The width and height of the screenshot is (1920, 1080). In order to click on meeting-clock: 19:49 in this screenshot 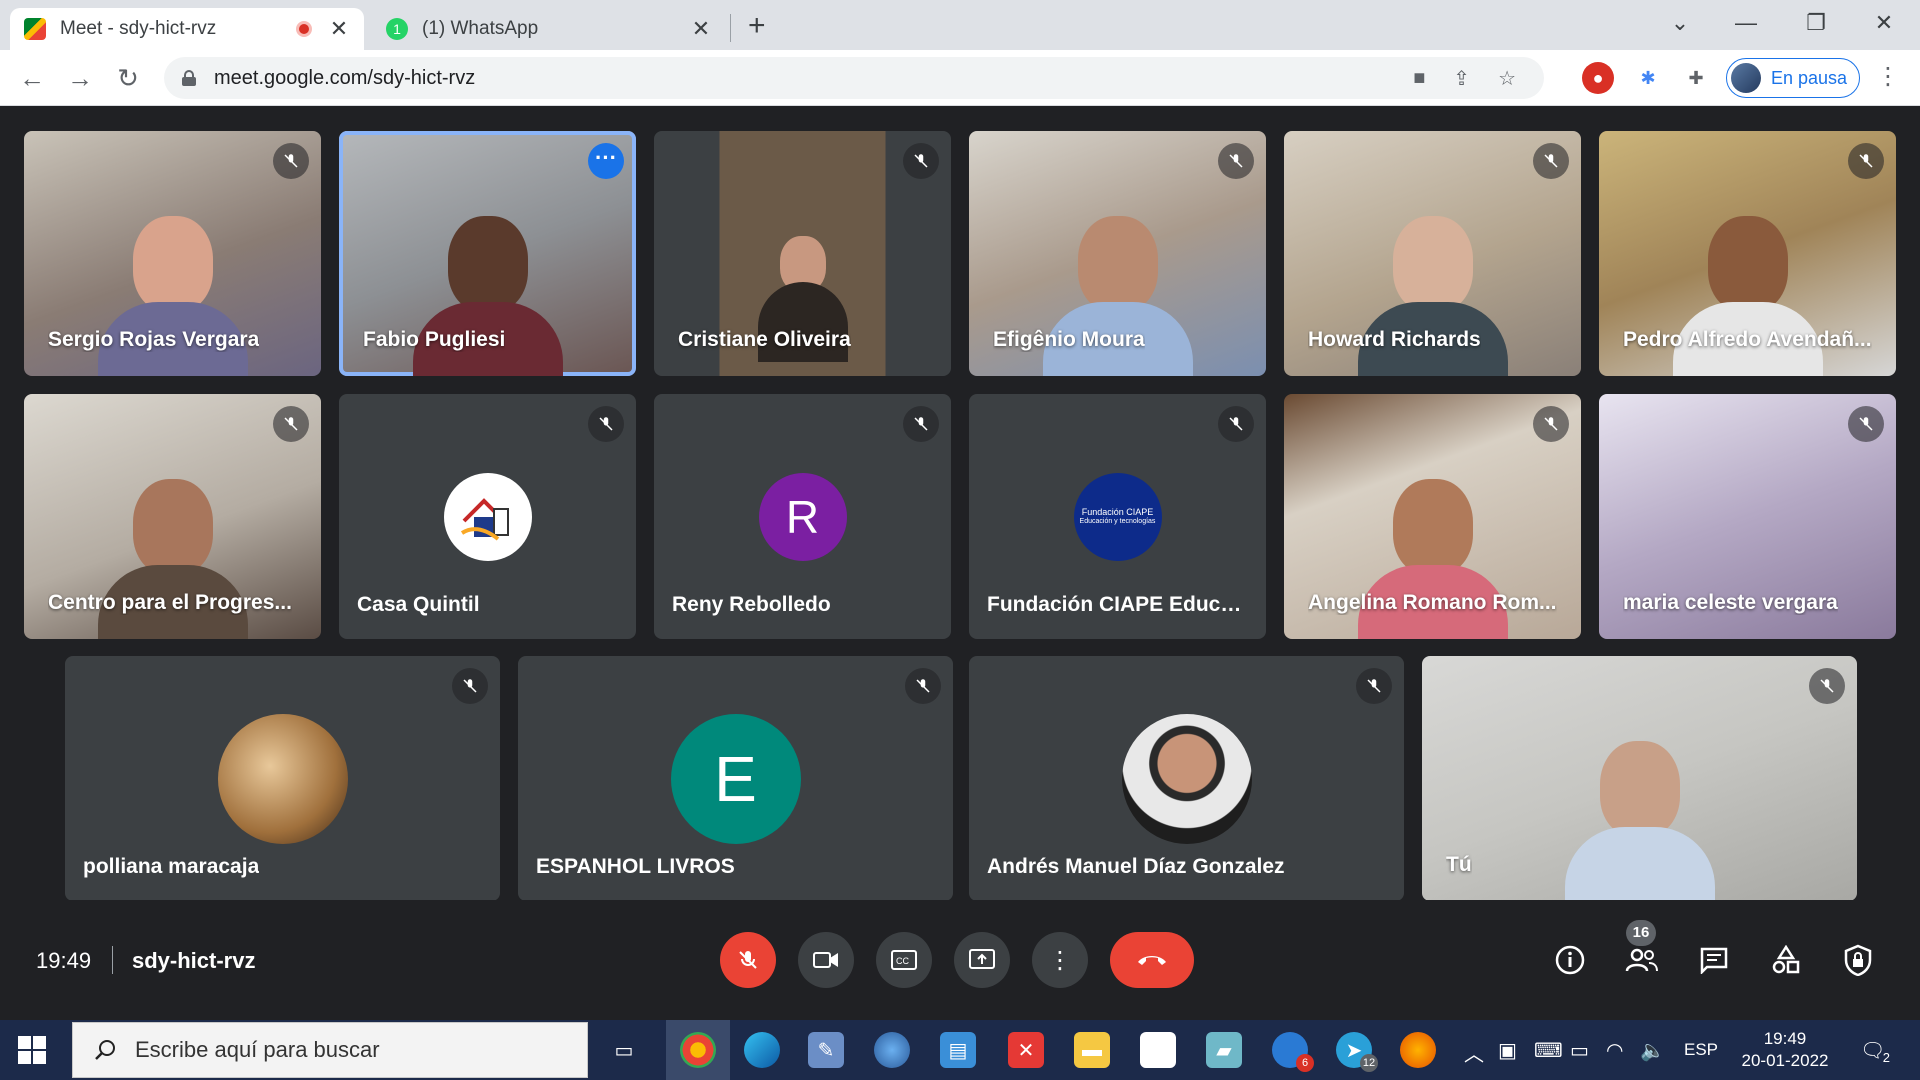, I will do `click(64, 960)`.